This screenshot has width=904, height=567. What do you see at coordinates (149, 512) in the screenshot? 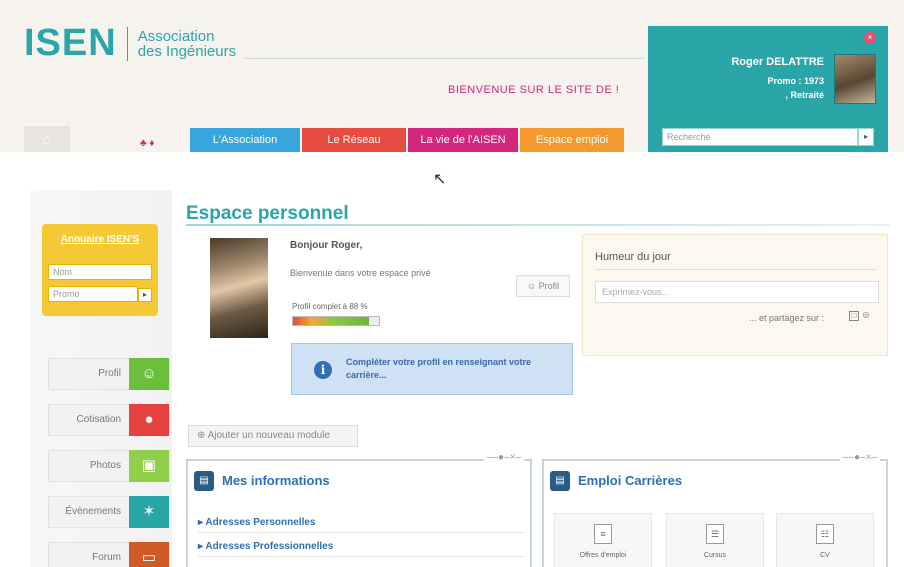
I see `cocktail-icon: ✶` at bounding box center [149, 512].